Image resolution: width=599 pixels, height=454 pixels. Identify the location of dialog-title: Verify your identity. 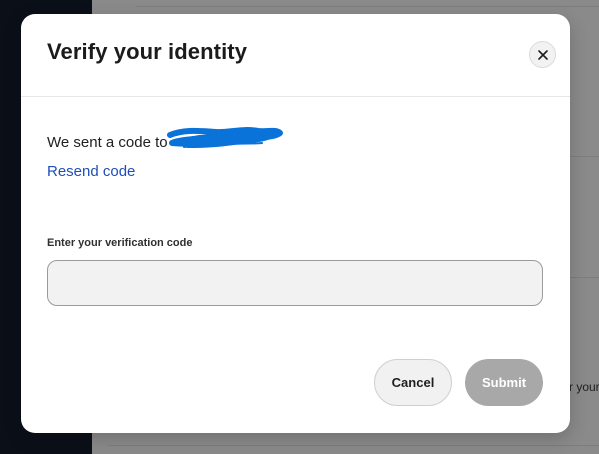
(147, 51).